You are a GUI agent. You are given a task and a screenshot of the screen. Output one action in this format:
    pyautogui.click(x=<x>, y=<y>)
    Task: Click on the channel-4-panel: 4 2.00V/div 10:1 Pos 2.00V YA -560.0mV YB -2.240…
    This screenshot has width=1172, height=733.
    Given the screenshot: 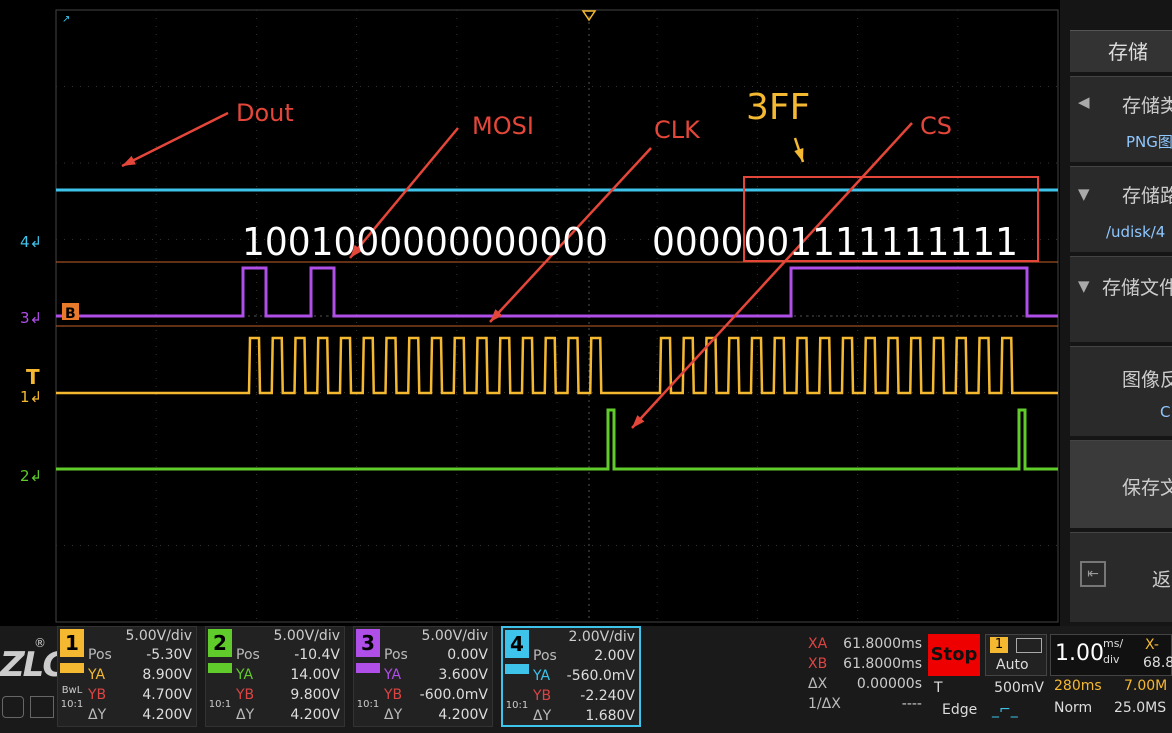 What is the action you would take?
    pyautogui.click(x=571, y=676)
    